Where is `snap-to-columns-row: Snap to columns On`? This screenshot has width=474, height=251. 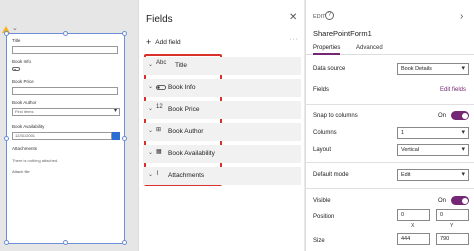 snap-to-columns-row: Snap to columns On is located at coordinates (393, 117).